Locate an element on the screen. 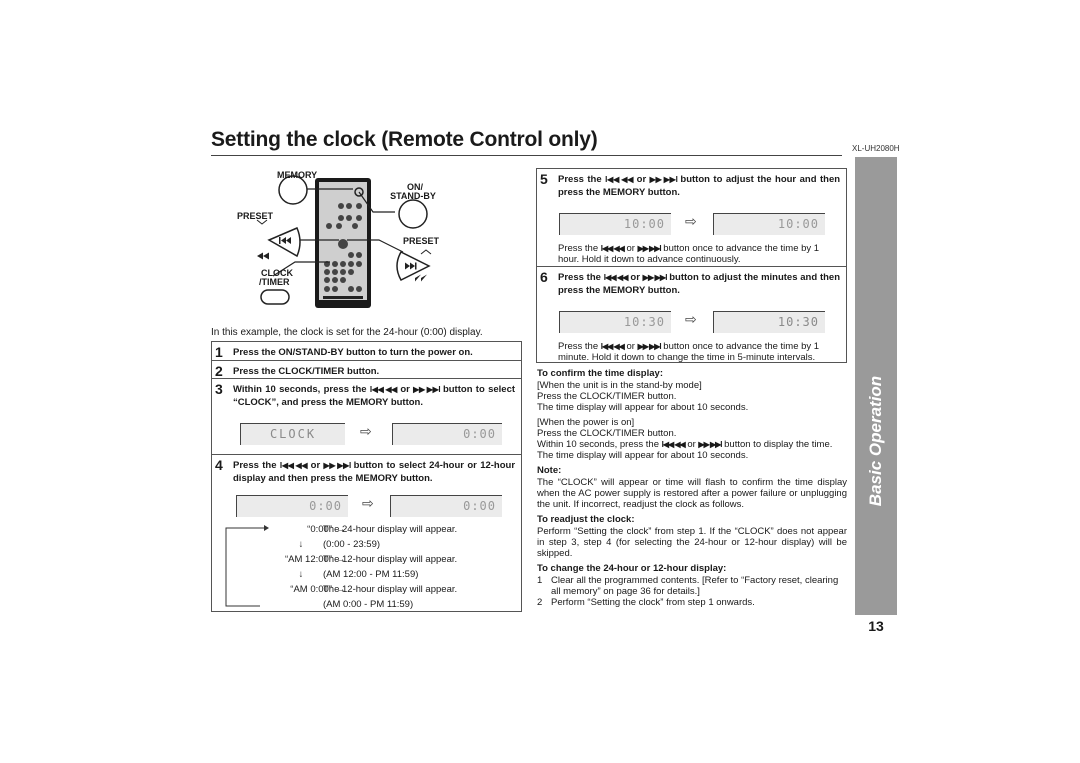 This screenshot has height=763, width=1080. clock-timer-button-illustration is located at coordinates (275, 297).